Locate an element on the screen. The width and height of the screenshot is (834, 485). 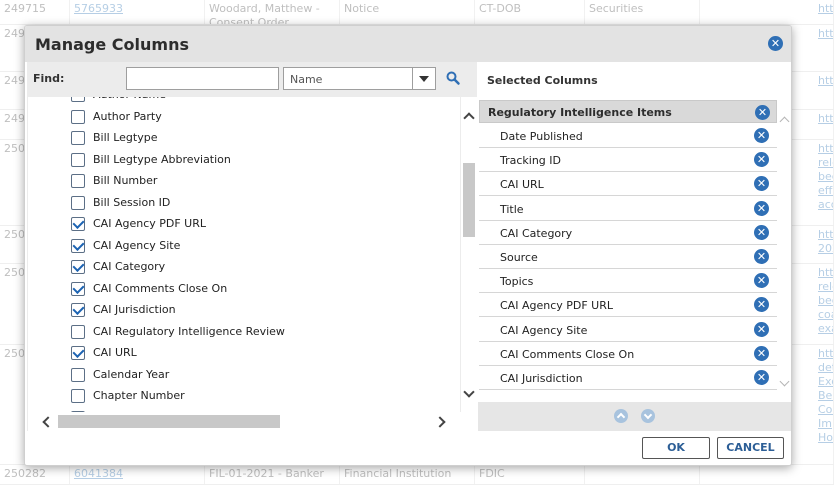
cancel-button: CANCEL is located at coordinates (750, 448).